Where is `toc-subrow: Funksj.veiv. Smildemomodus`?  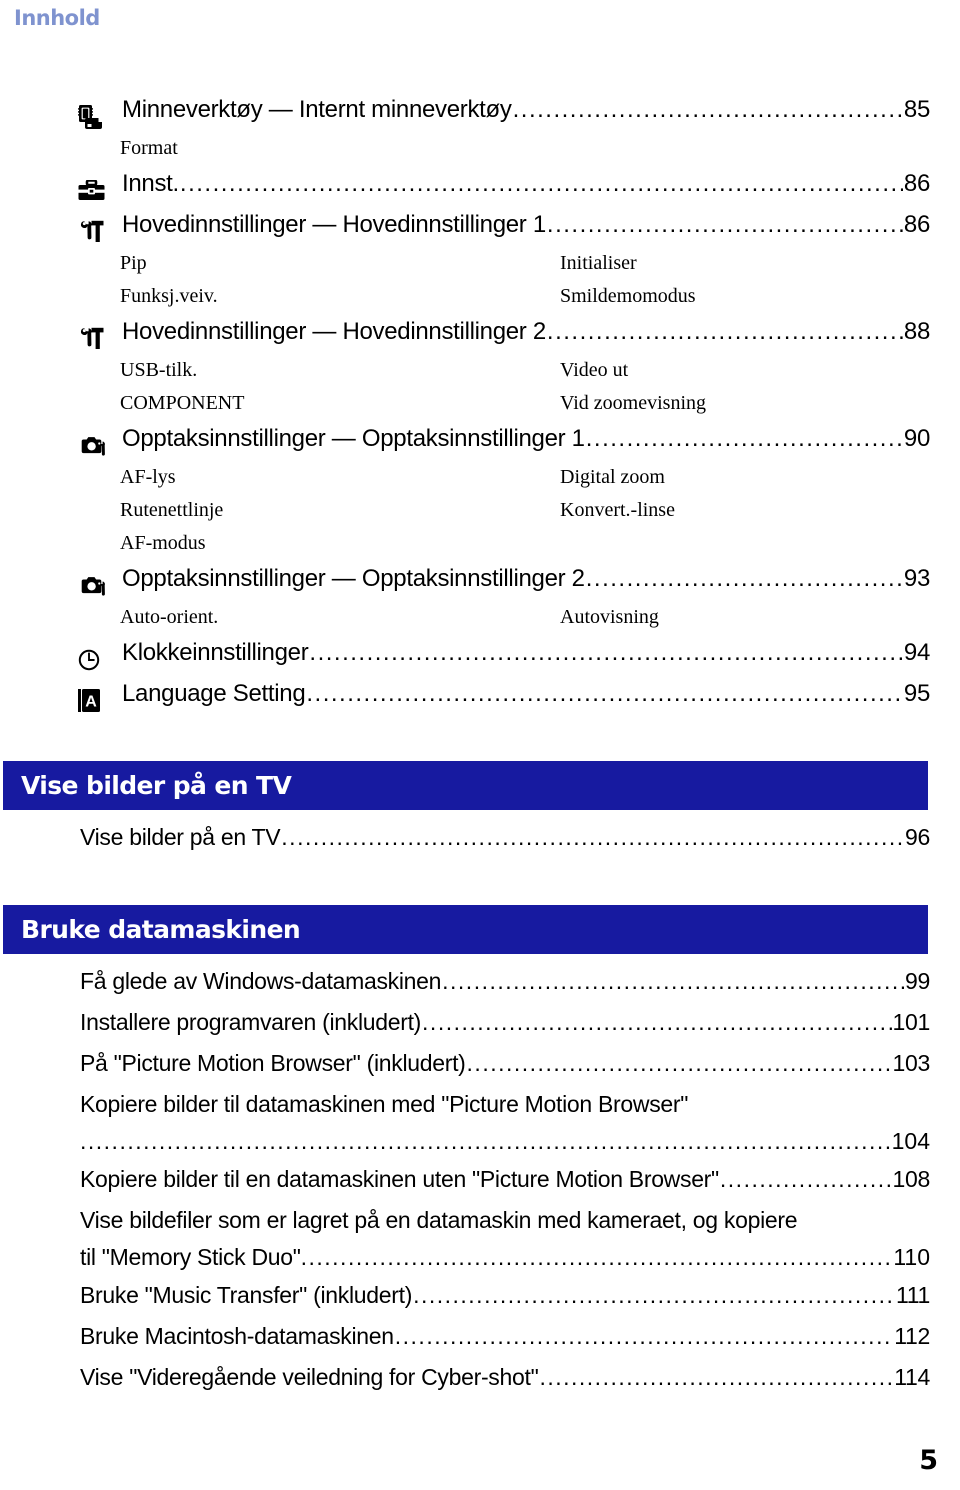
toc-subrow: Funksj.veiv. Smildemomodus is located at coordinates (480, 301).